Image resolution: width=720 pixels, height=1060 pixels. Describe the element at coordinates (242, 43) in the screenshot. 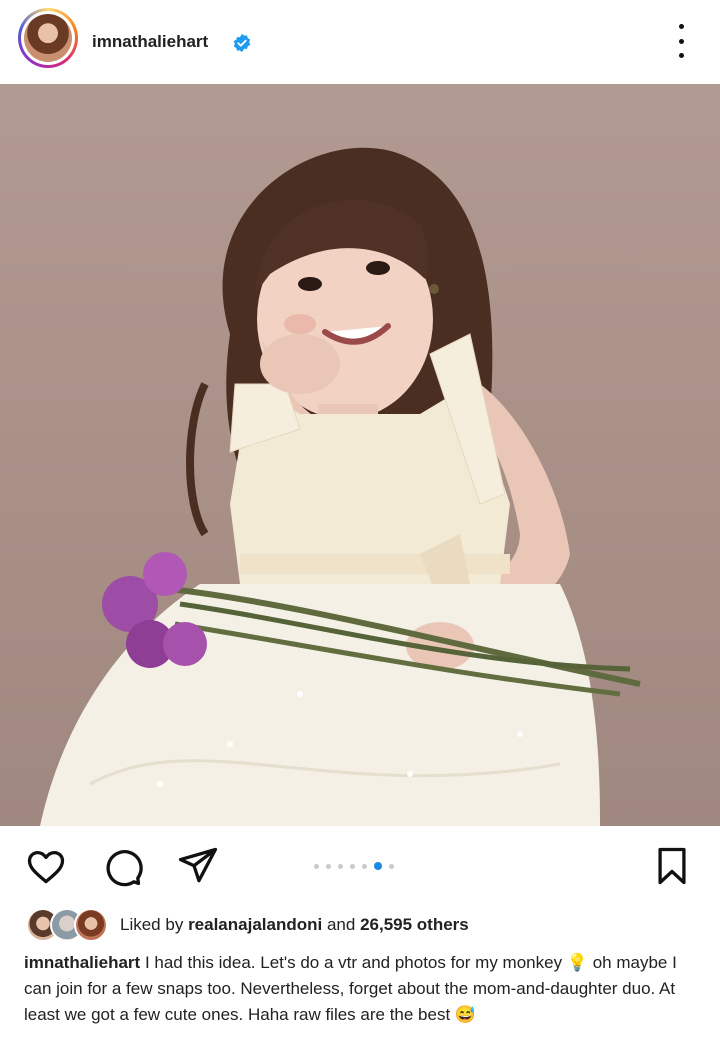

I see `verified-badge-icon` at that location.